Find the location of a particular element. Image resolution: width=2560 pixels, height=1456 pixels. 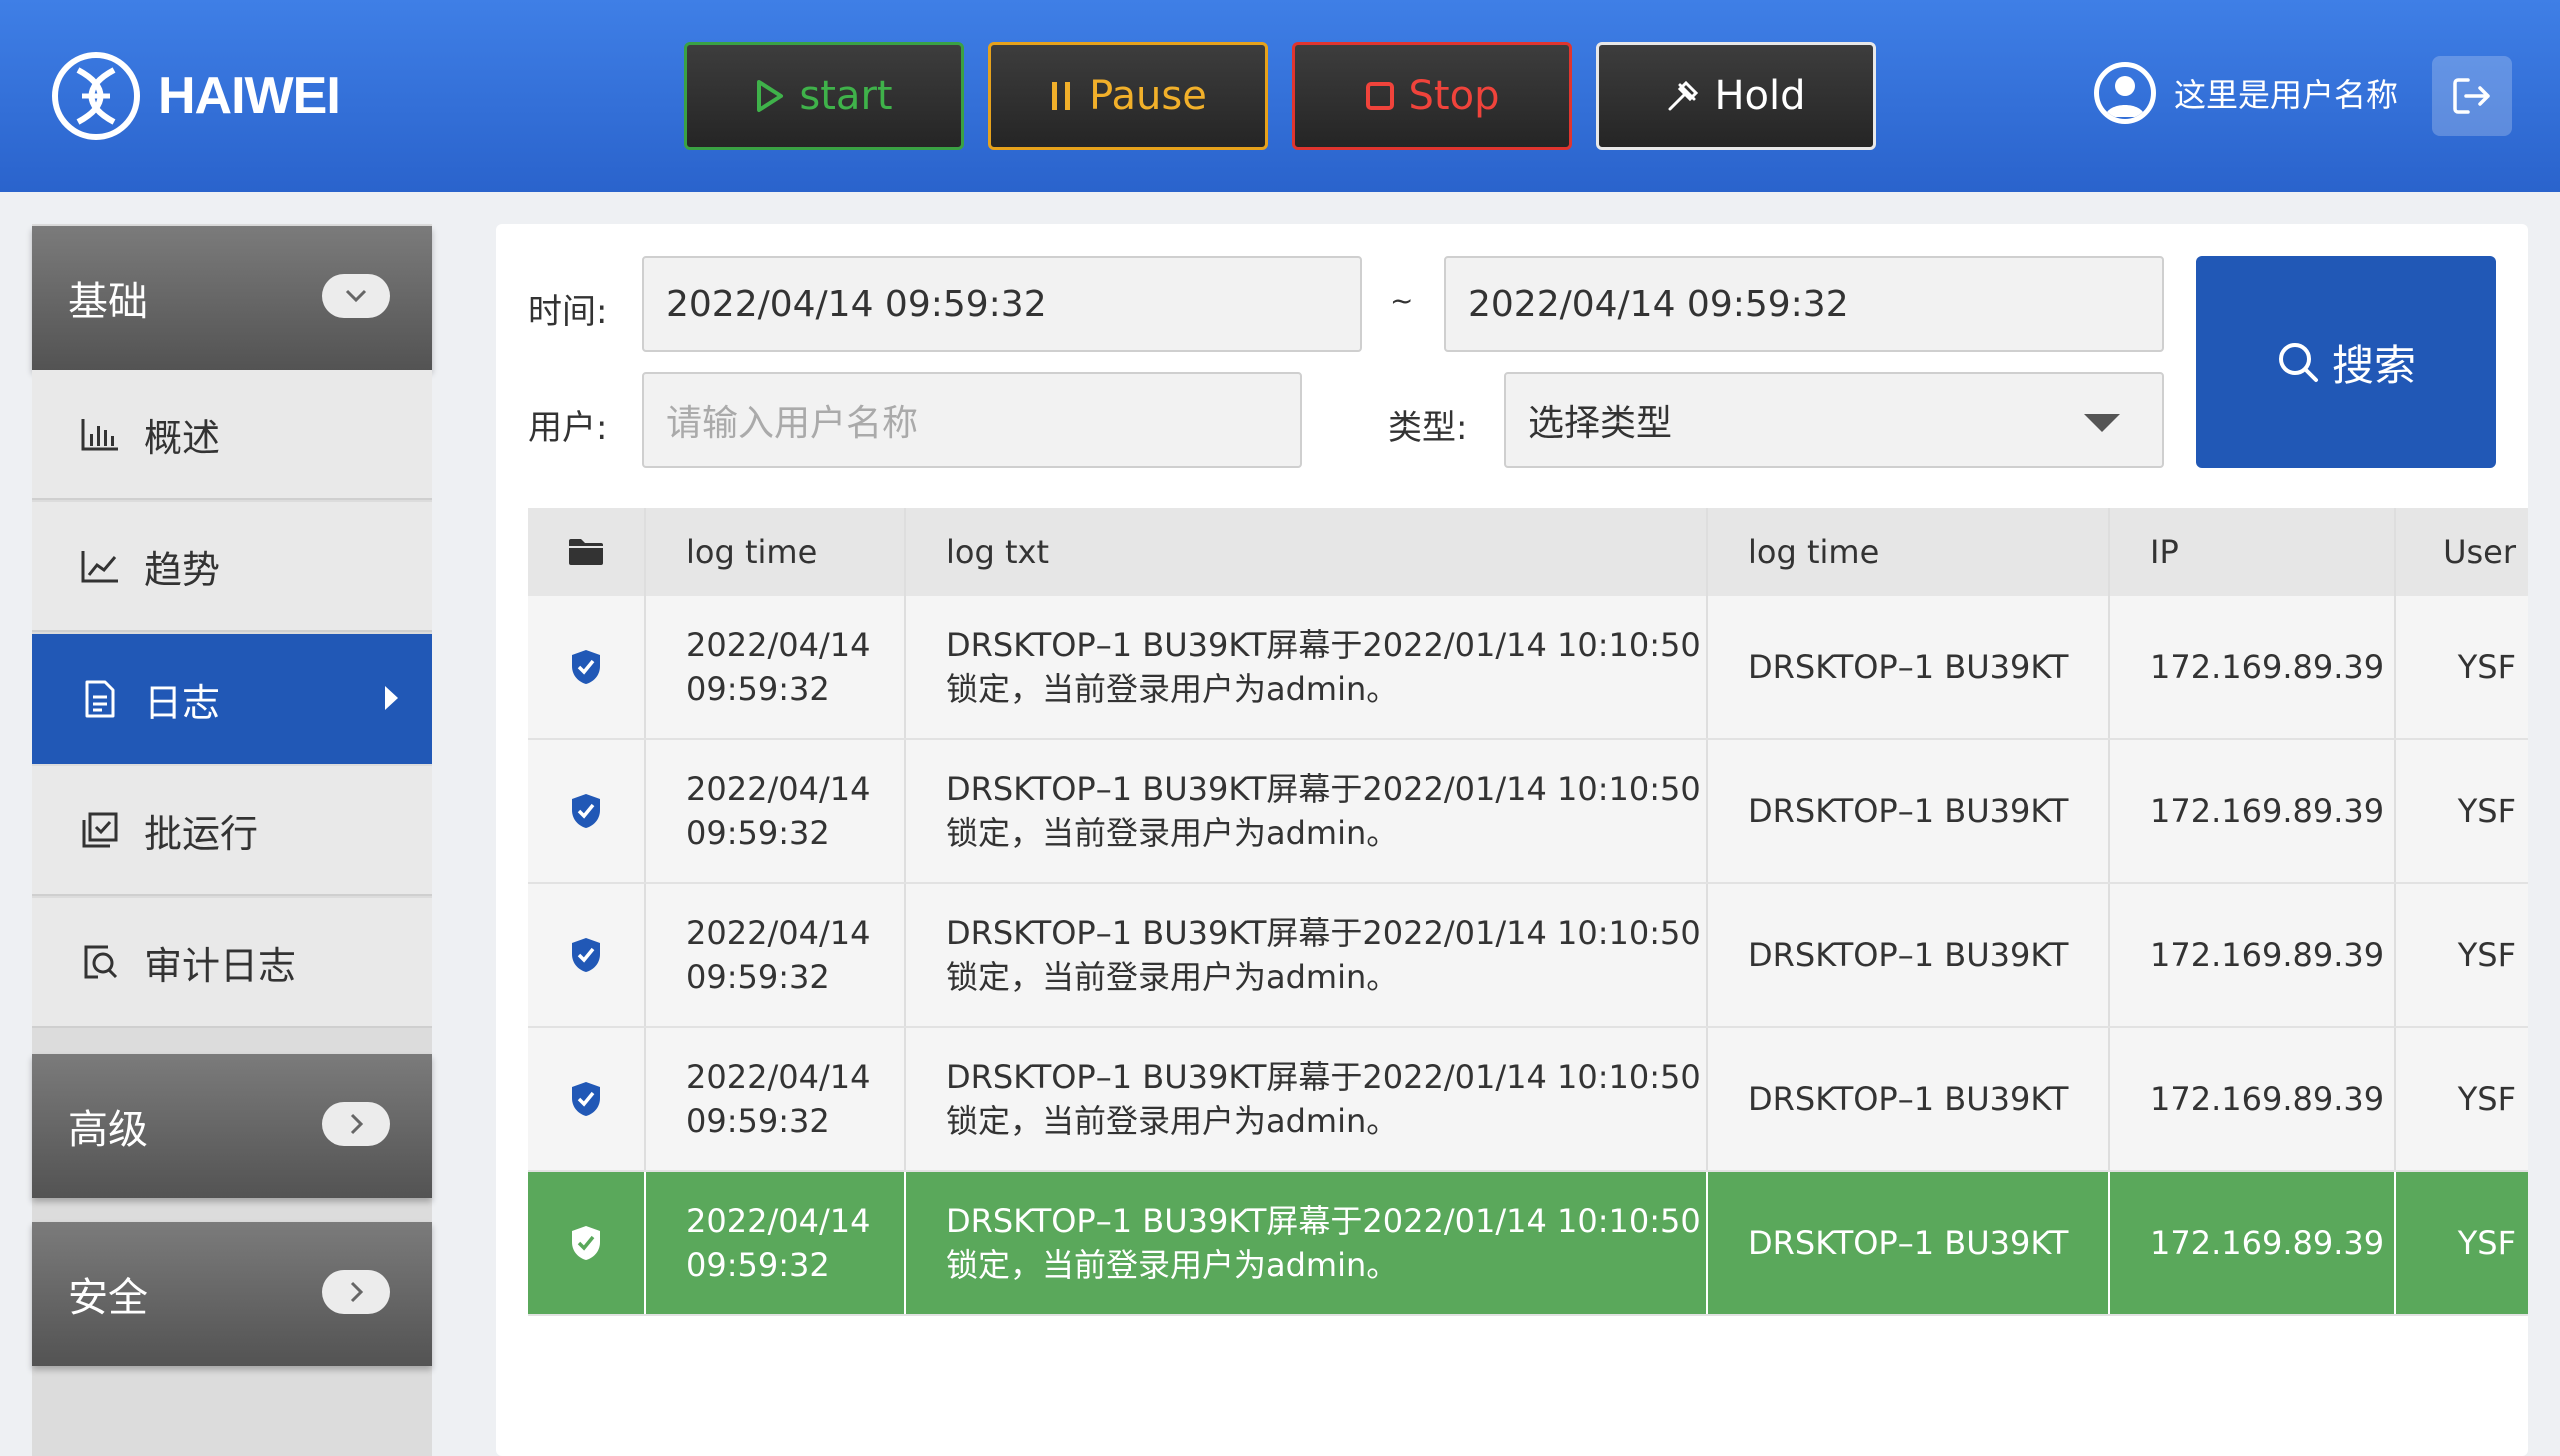

sidebar-item-label: 趋势 is located at coordinates (182, 569).